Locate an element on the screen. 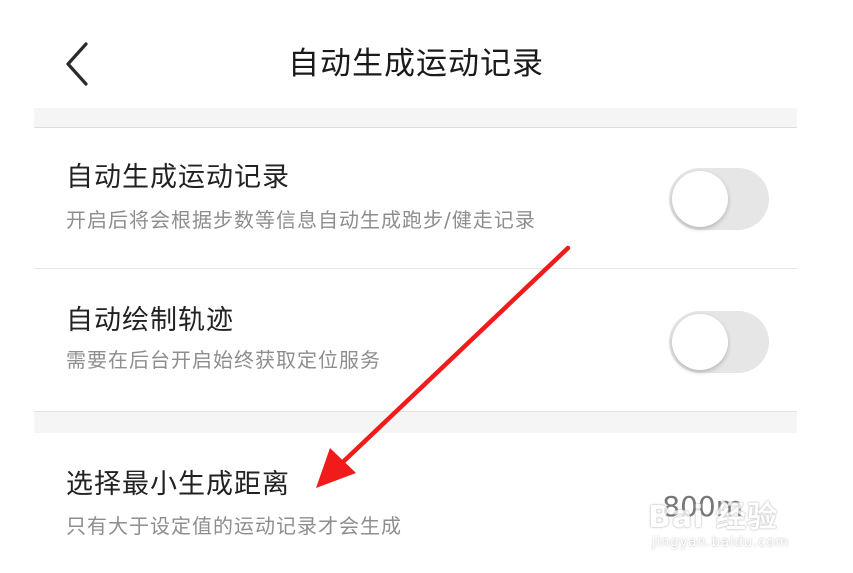 Image resolution: width=853 pixels, height=573 pixels. auto-track-toggle is located at coordinates (719, 342).